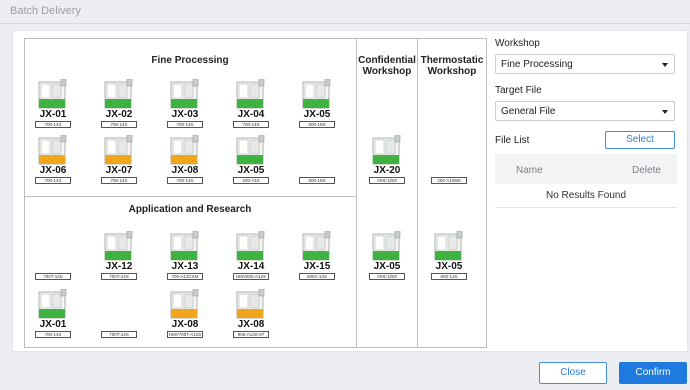 Image resolution: width=690 pixels, height=390 pixels. What do you see at coordinates (119, 266) in the screenshot?
I see `machine-name: JX-12` at bounding box center [119, 266].